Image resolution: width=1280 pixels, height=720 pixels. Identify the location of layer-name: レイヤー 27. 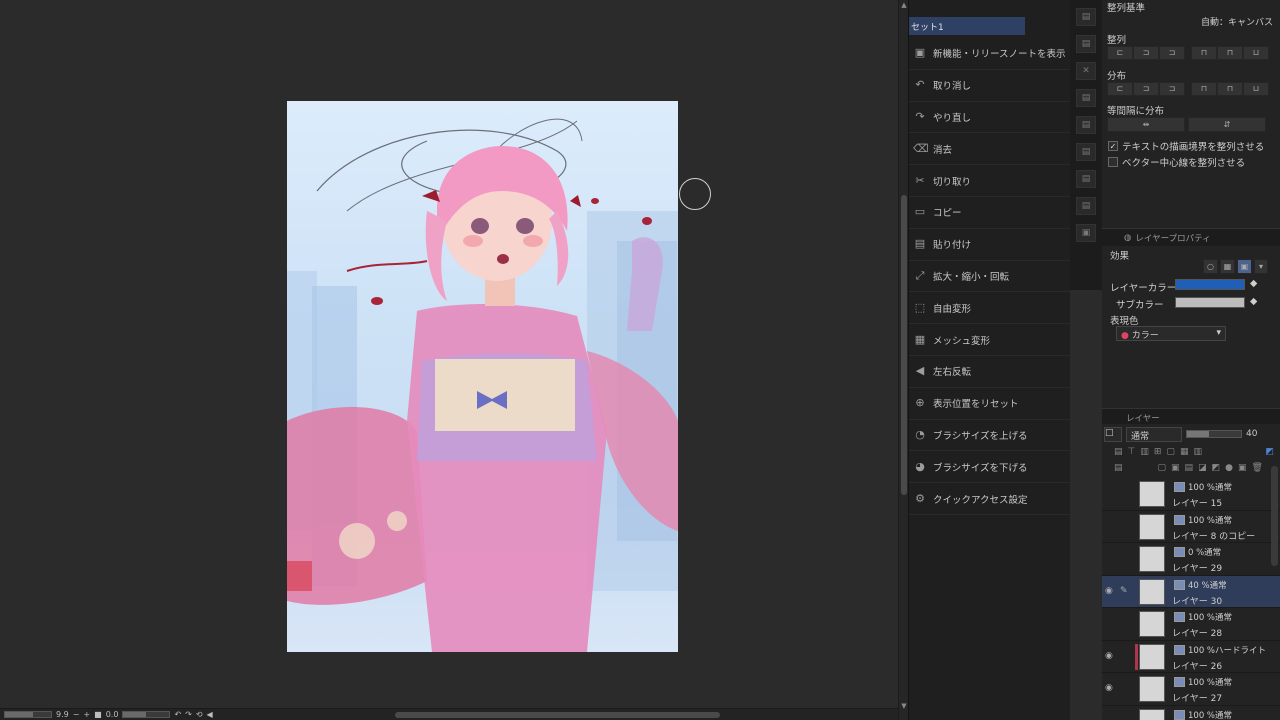
(1197, 697).